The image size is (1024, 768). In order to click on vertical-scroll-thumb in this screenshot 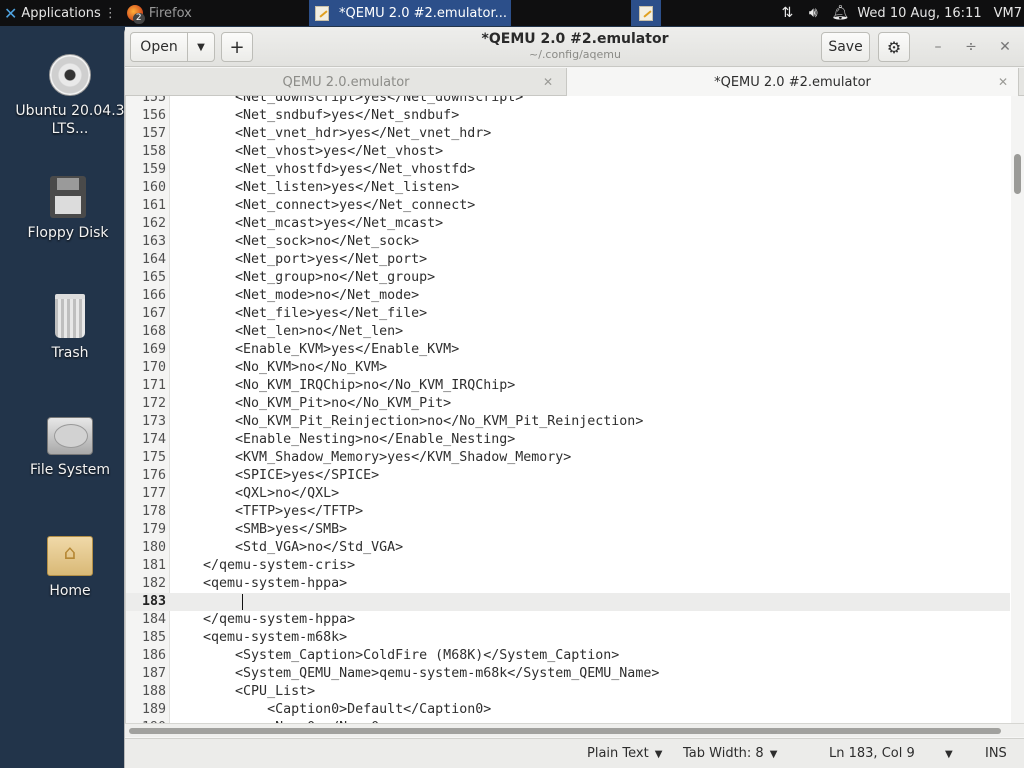, I will do `click(1017, 174)`.